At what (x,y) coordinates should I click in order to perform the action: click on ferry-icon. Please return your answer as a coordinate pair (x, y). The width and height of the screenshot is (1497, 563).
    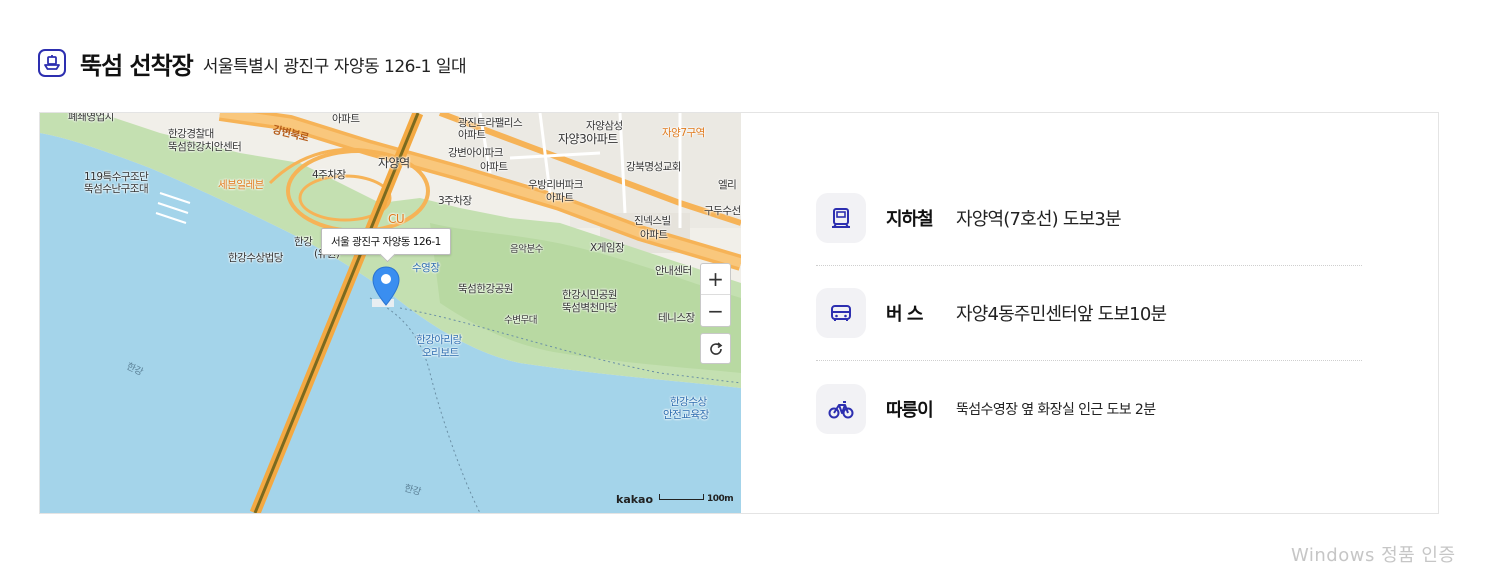
    Looking at the image, I should click on (52, 63).